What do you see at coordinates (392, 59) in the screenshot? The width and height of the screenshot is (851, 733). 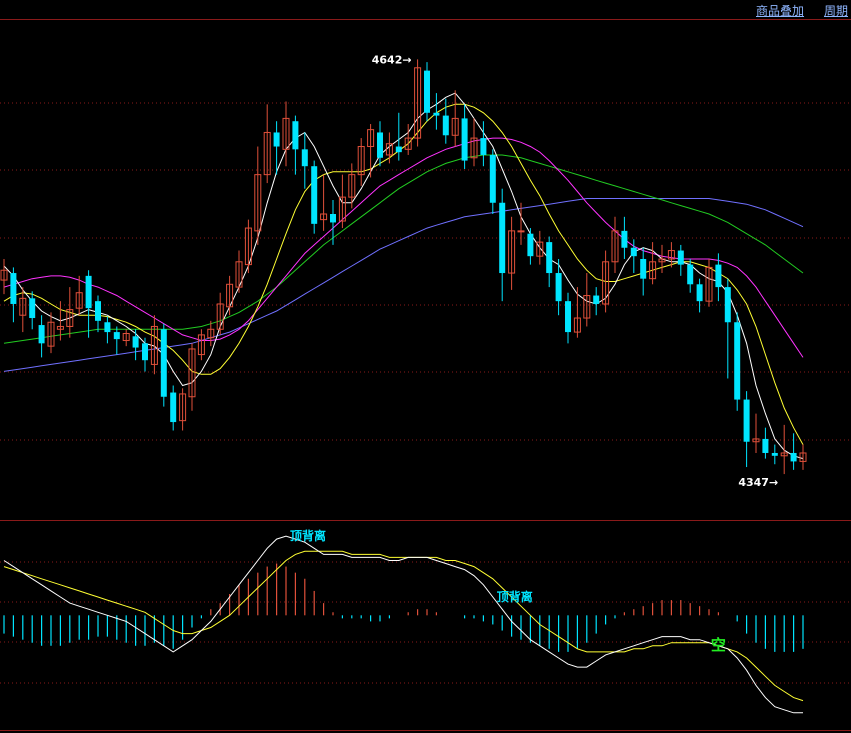 I see `high-price-label: 4642→` at bounding box center [392, 59].